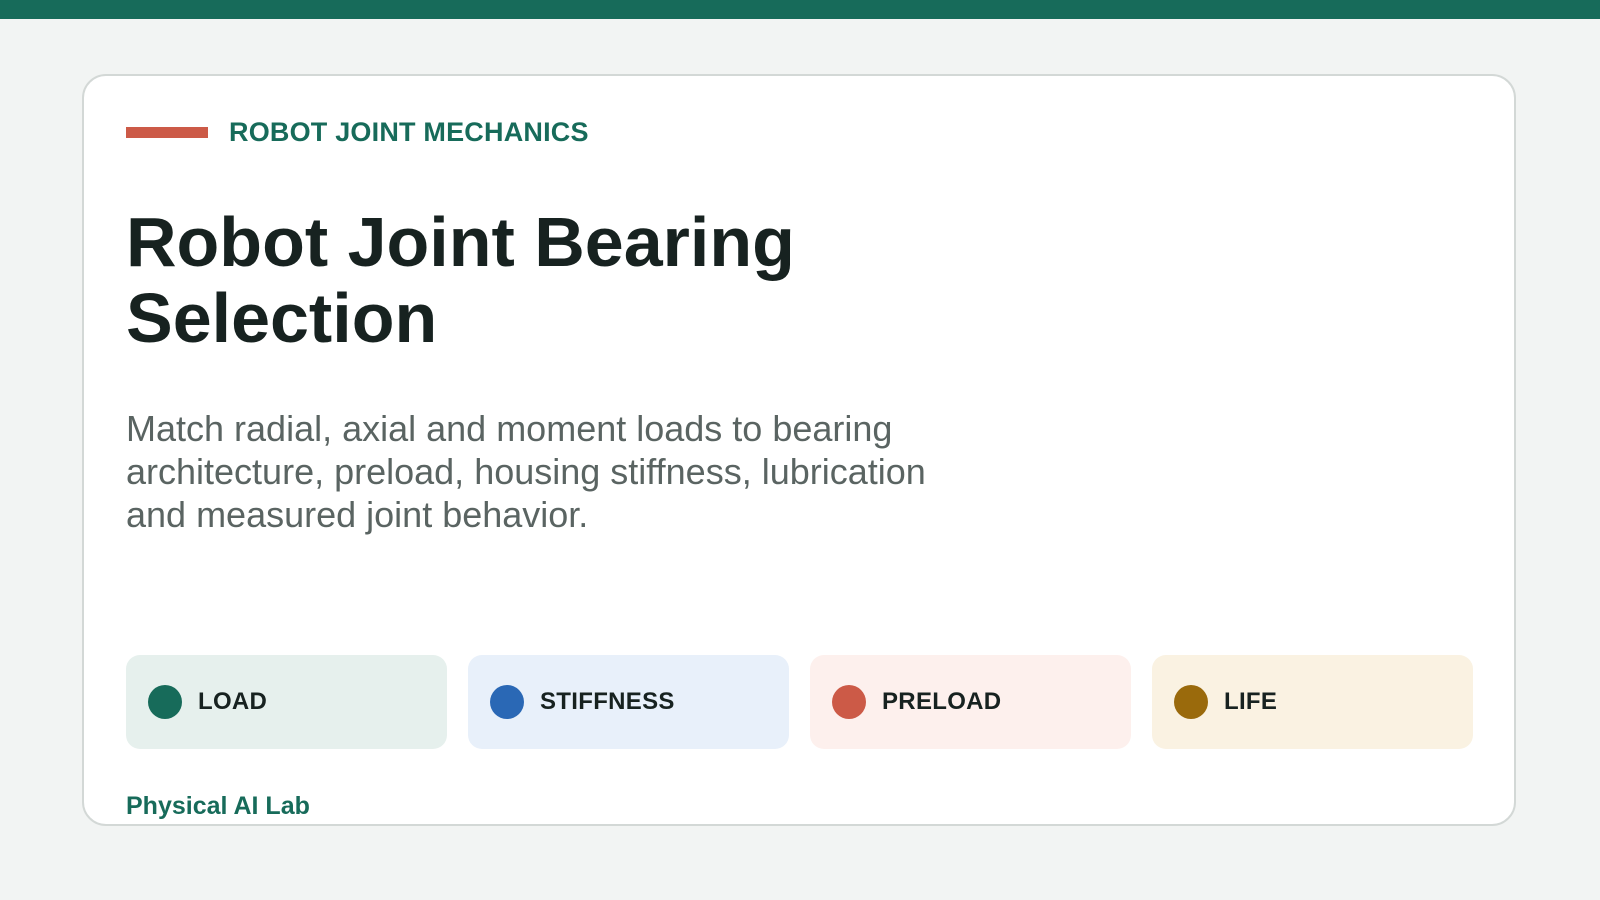  I want to click on load-dot-icon, so click(165, 702).